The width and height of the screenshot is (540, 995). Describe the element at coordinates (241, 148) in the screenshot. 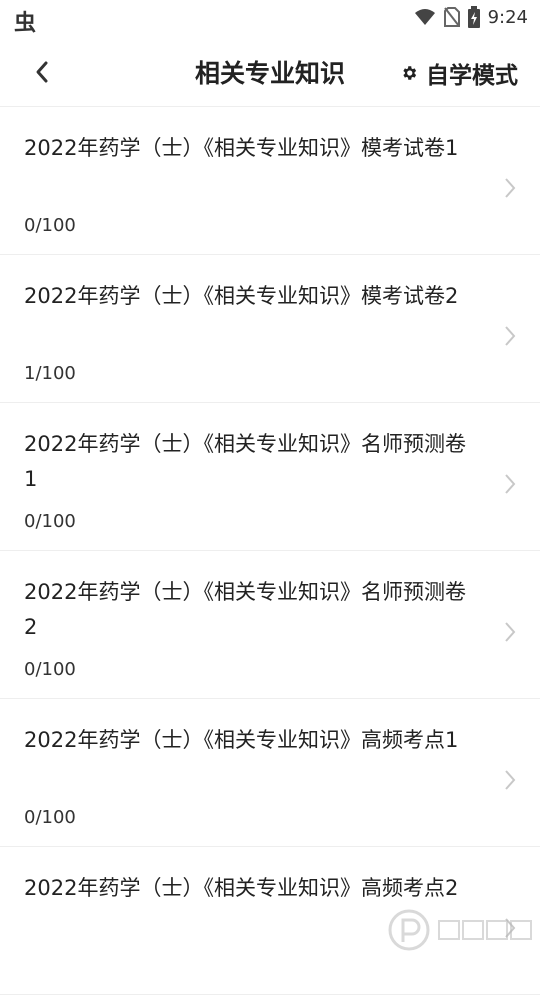

I see `item-title: 2022年药学（士）《相关专业知识》模考试卷1` at that location.